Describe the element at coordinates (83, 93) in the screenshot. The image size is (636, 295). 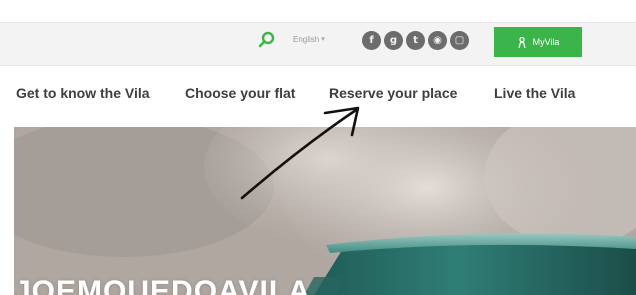
I see `nav-item-get-to-know: Get to know the Vila` at that location.